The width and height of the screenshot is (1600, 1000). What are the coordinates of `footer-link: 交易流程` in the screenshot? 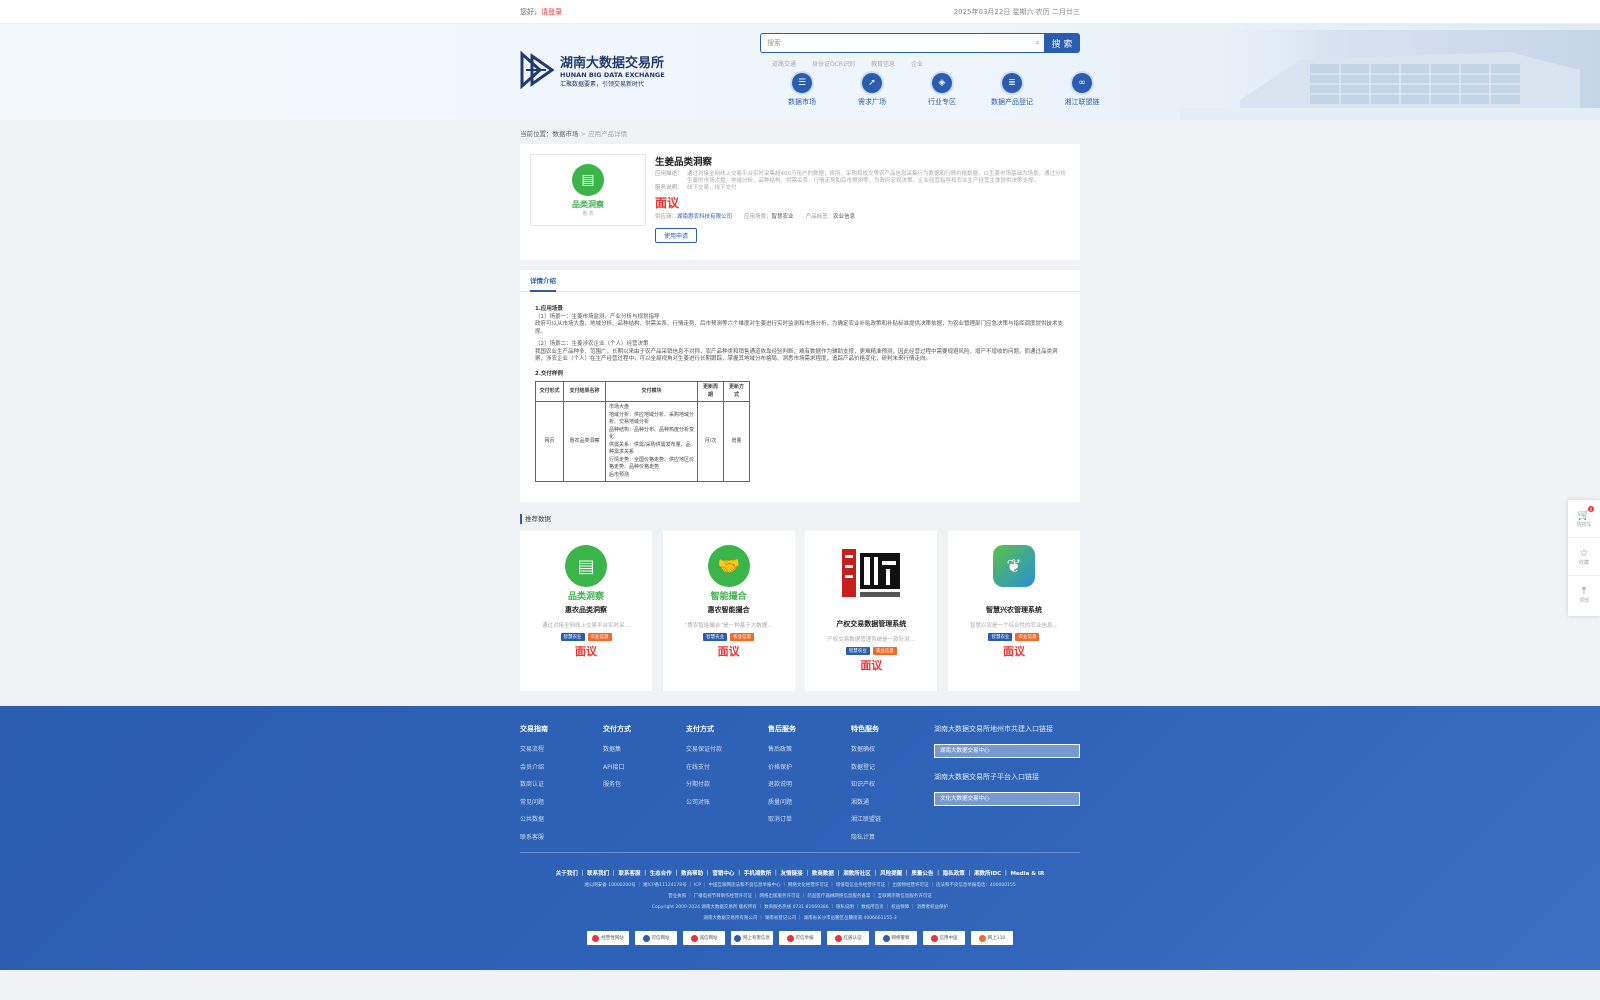 It's located at (534, 753).